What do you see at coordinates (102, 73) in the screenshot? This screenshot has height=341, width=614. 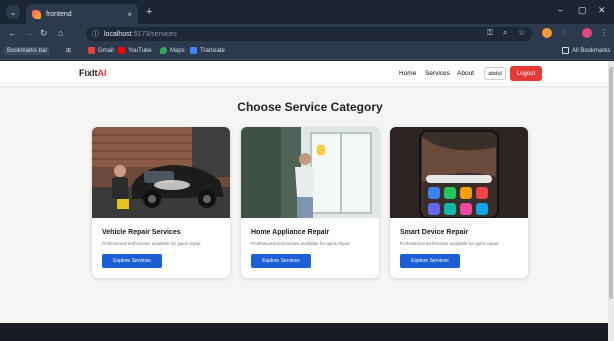 I see `logo-accent: AI` at bounding box center [102, 73].